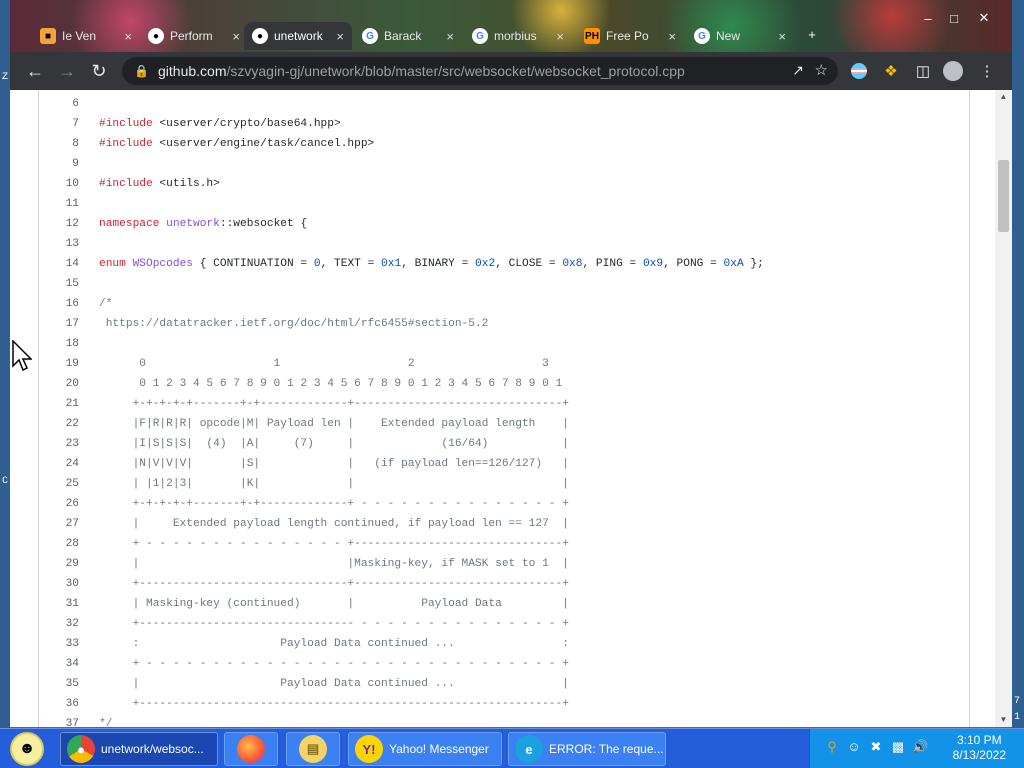 This screenshot has width=1024, height=768. I want to click on clock-time: 3:10 PM, so click(979, 740).